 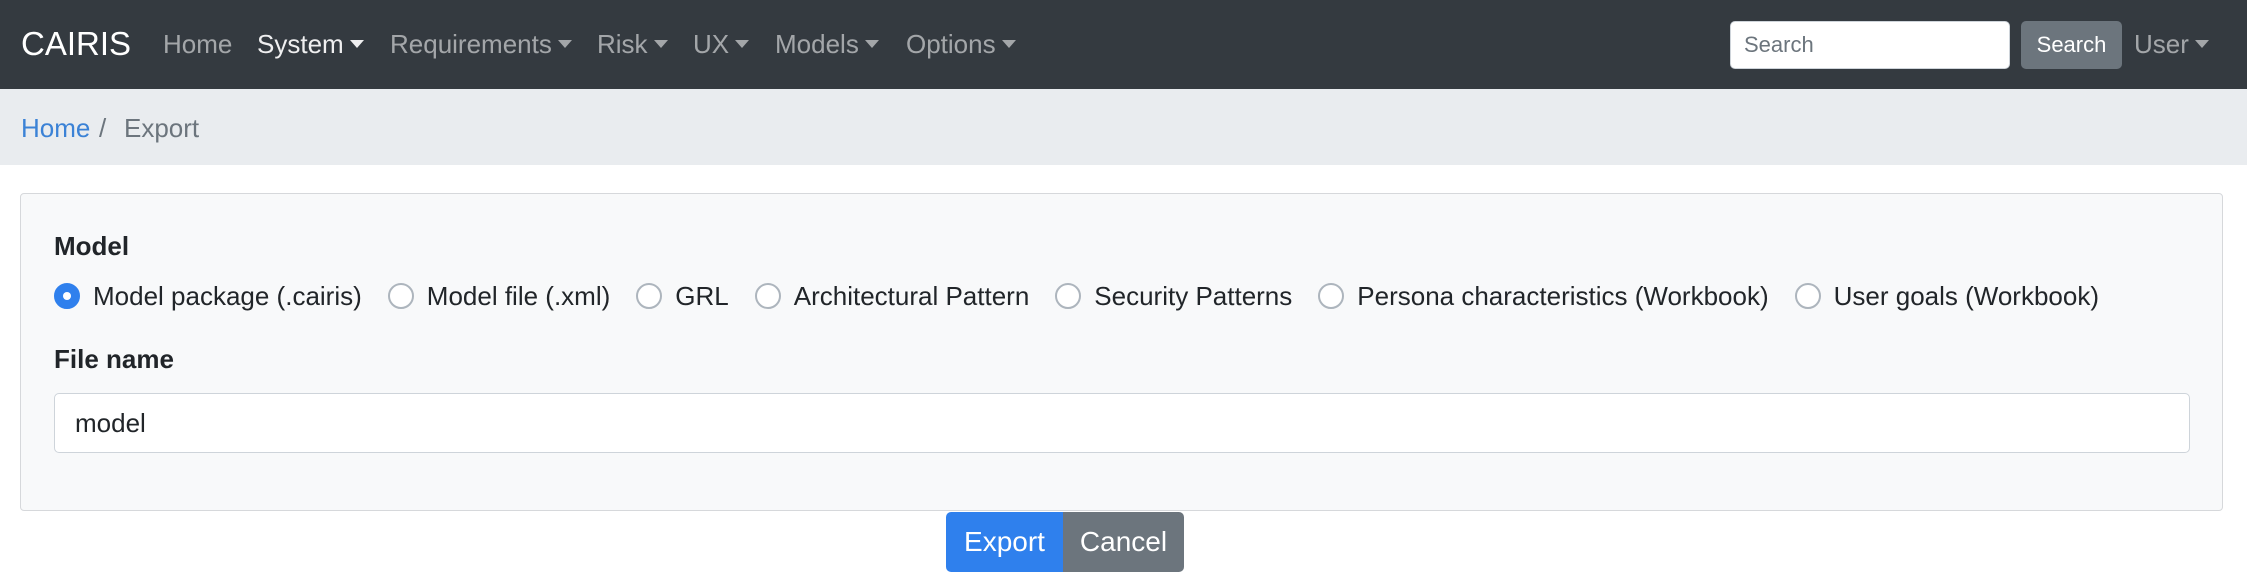 I want to click on radio-grl: GRL, so click(x=682, y=296).